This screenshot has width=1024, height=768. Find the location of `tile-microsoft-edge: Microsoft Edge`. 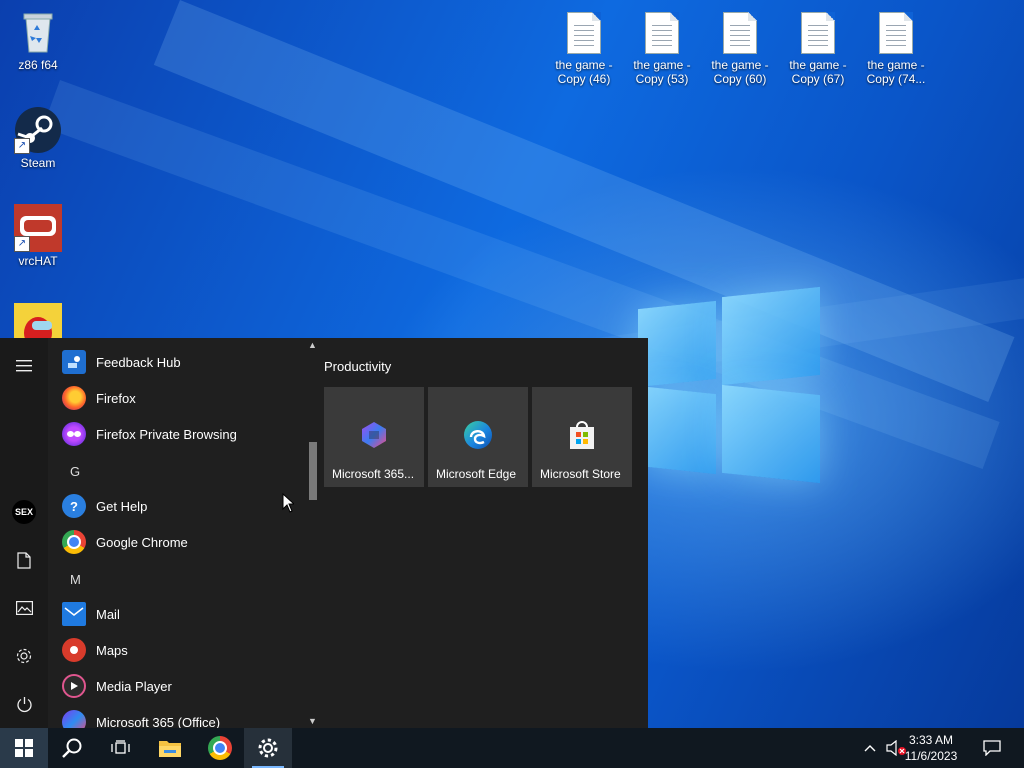

tile-microsoft-edge: Microsoft Edge is located at coordinates (478, 437).